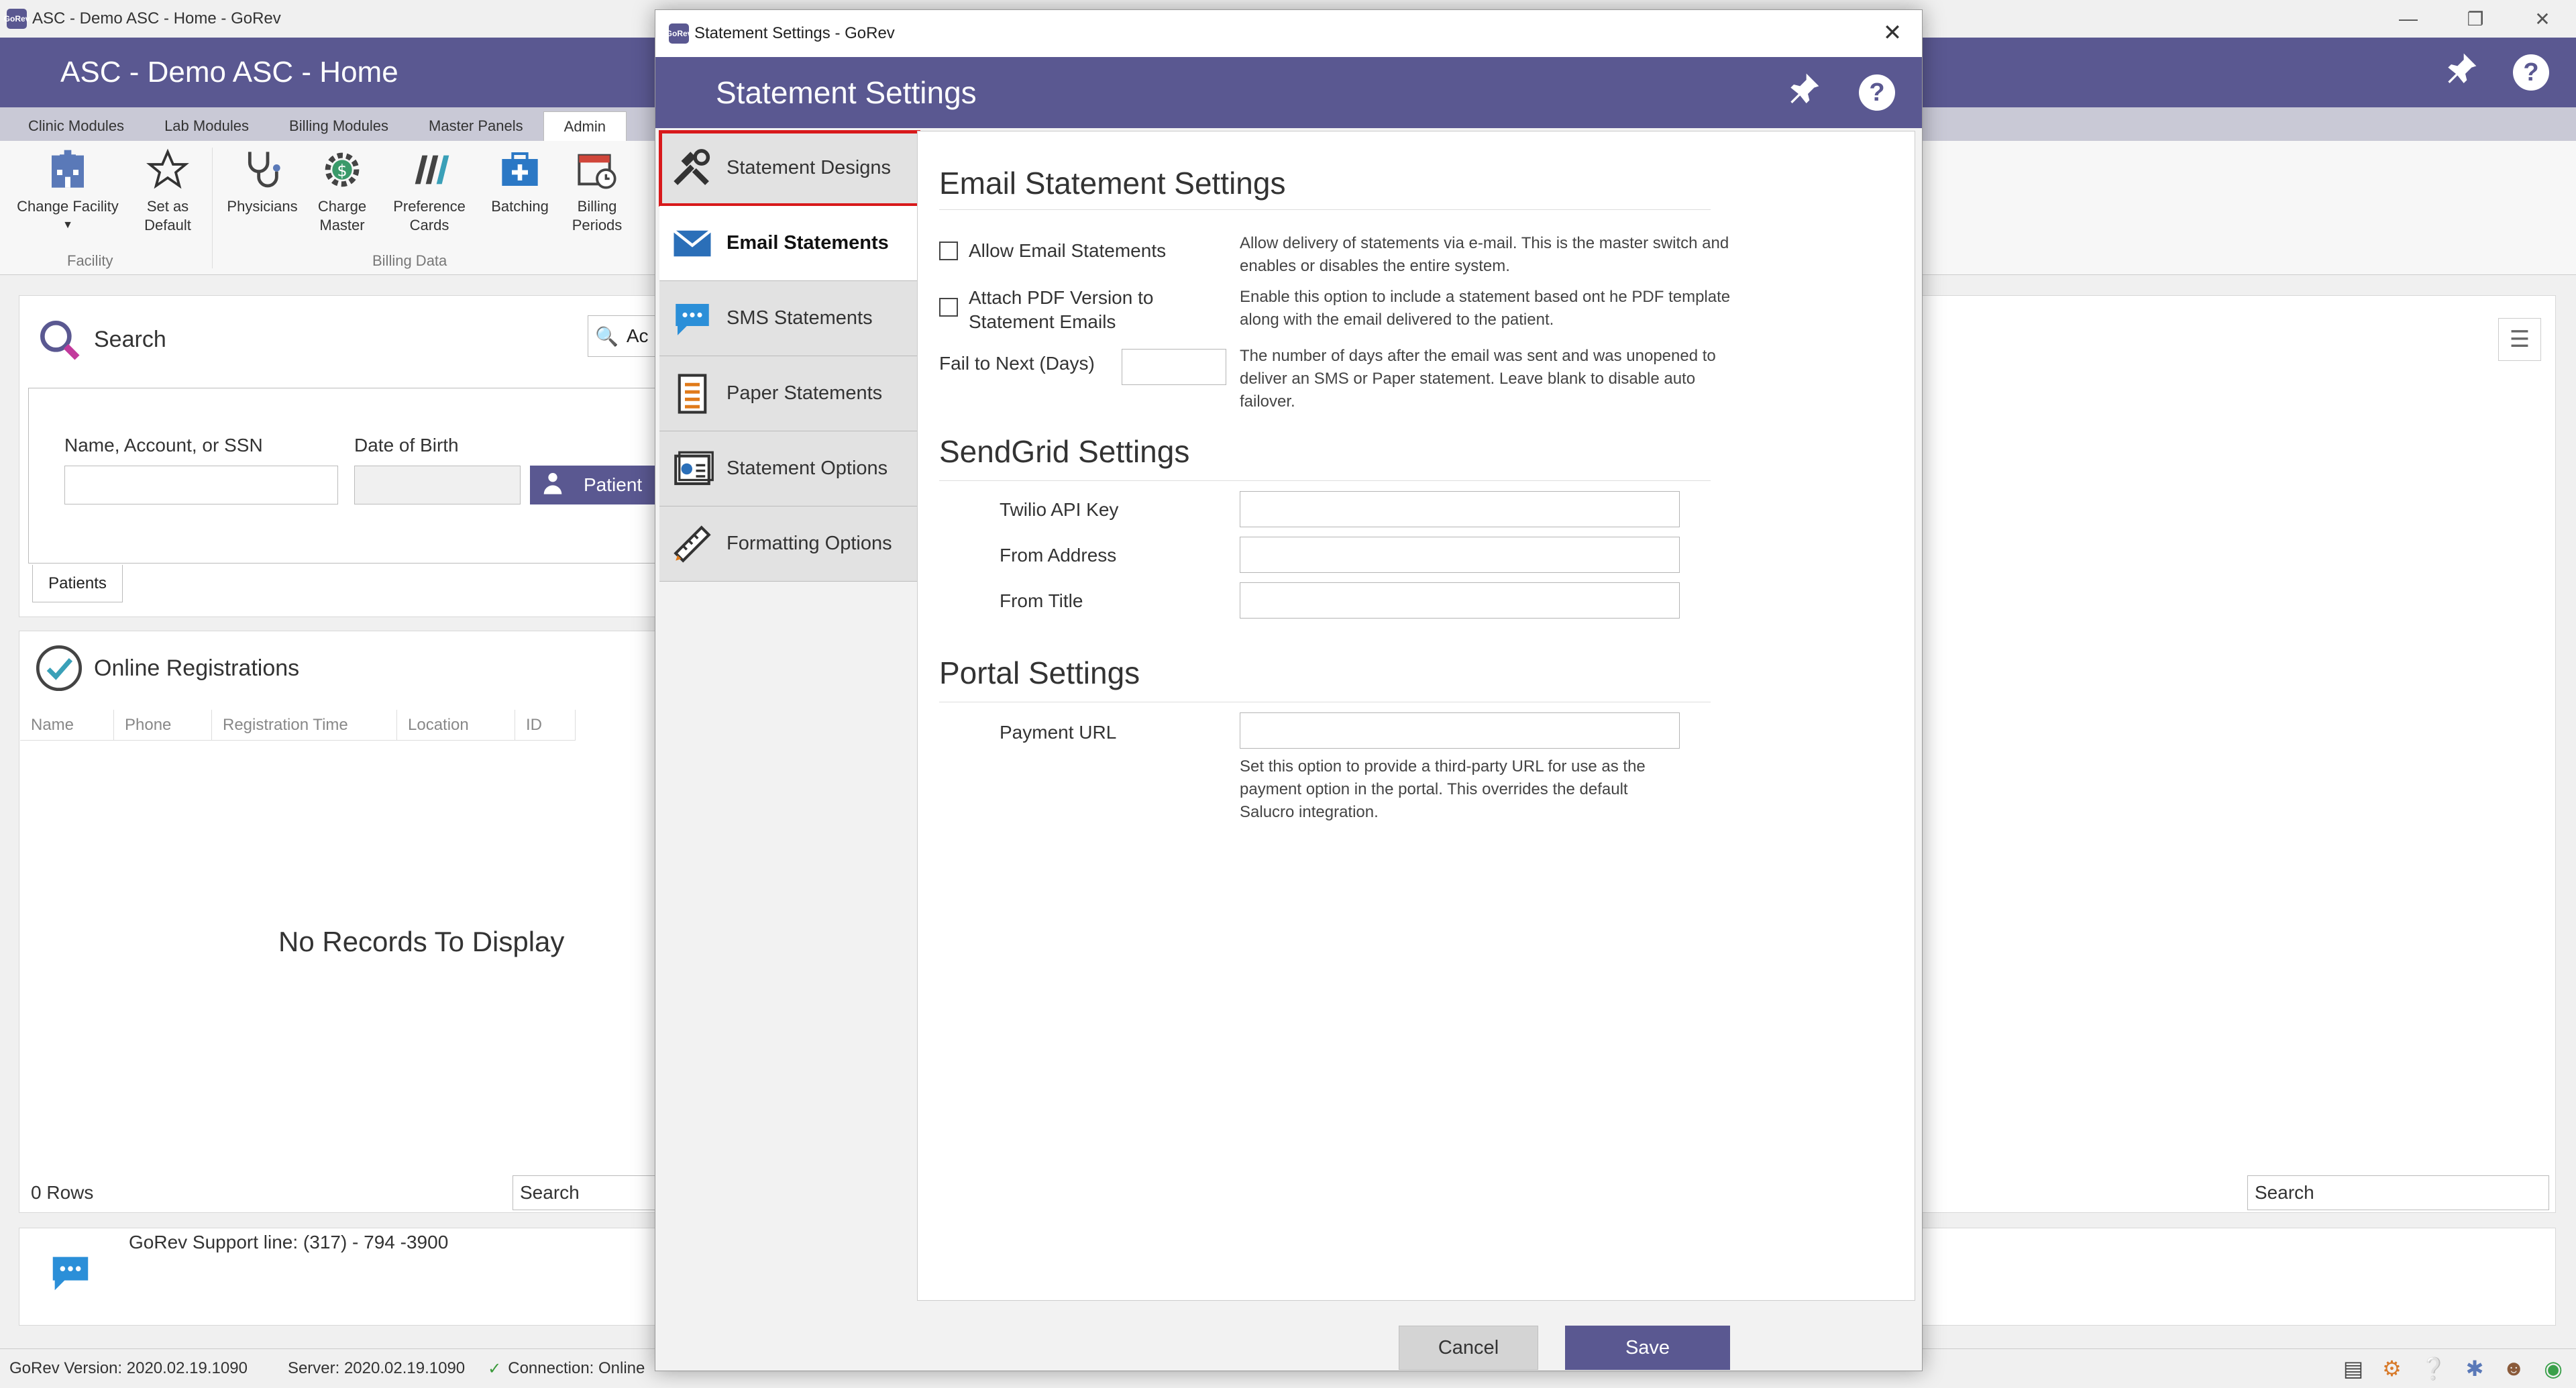 This screenshot has width=2576, height=1388. I want to click on column-id: ID, so click(545, 725).